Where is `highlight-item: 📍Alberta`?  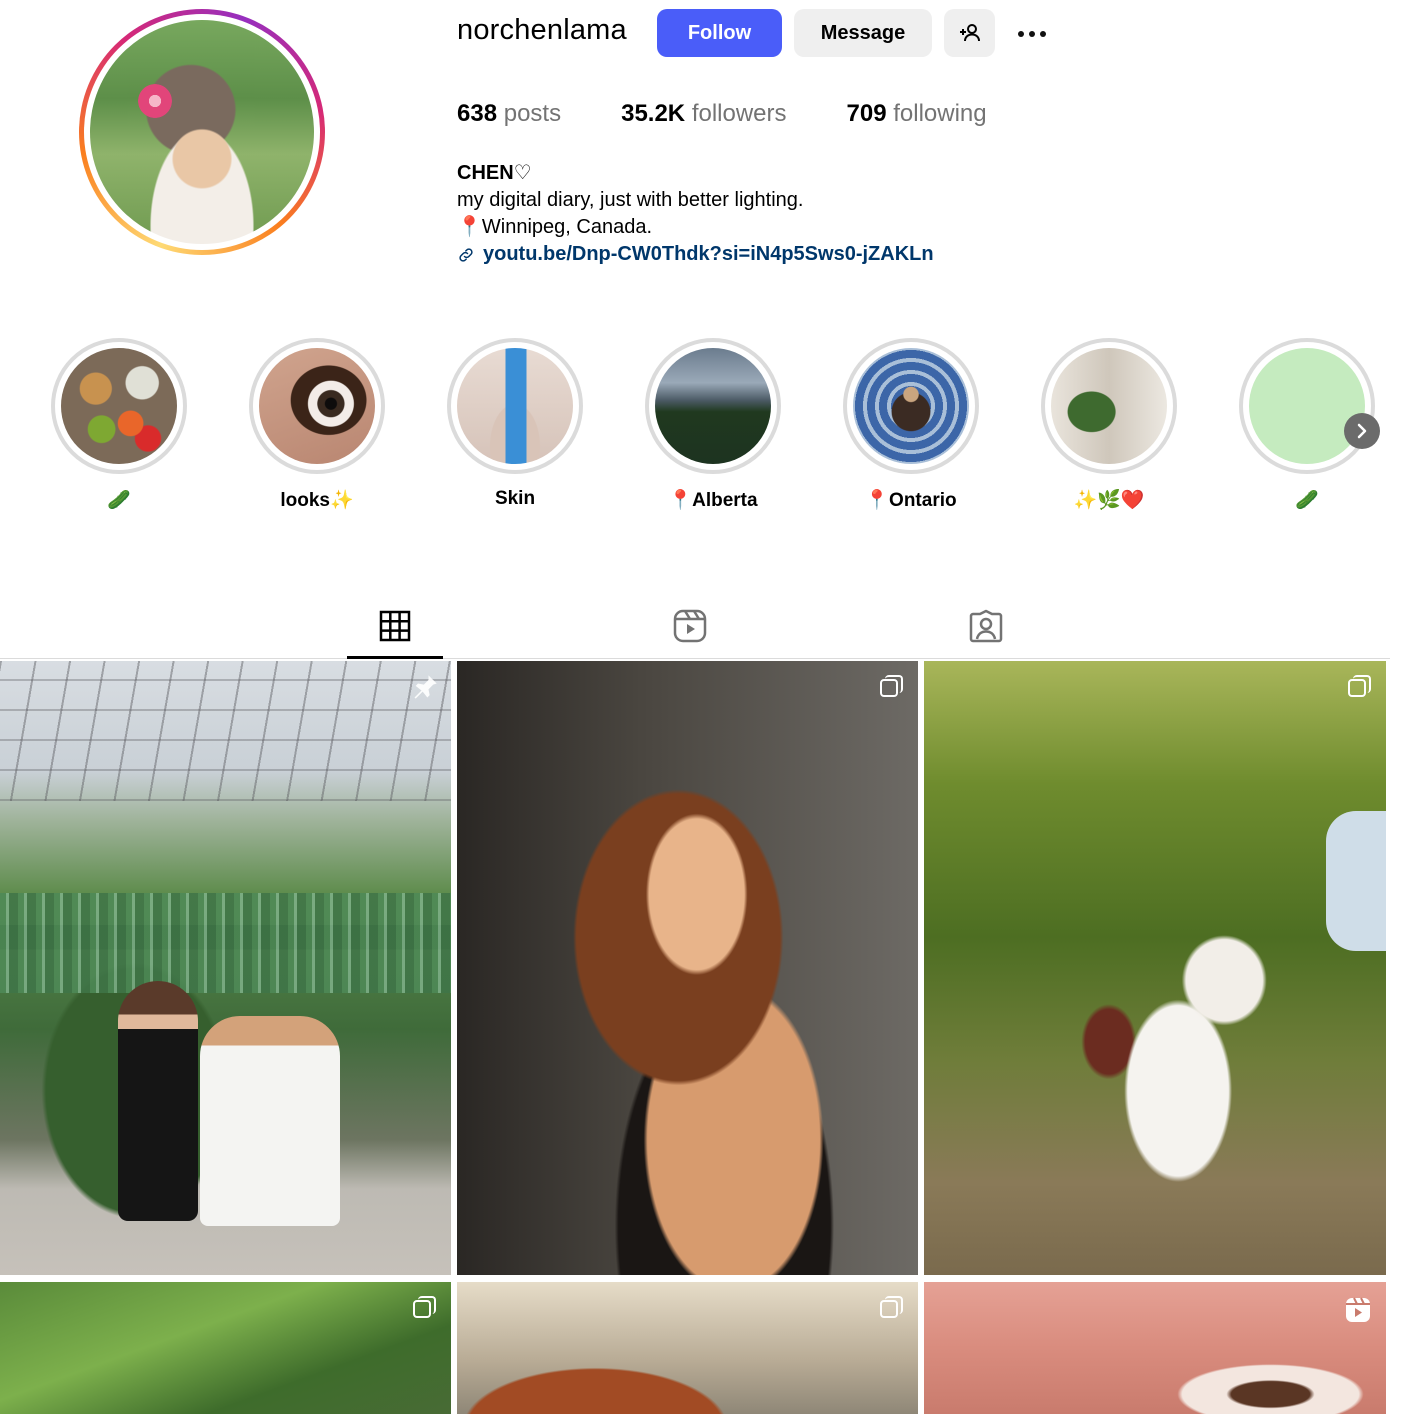 highlight-item: 📍Alberta is located at coordinates (713, 424).